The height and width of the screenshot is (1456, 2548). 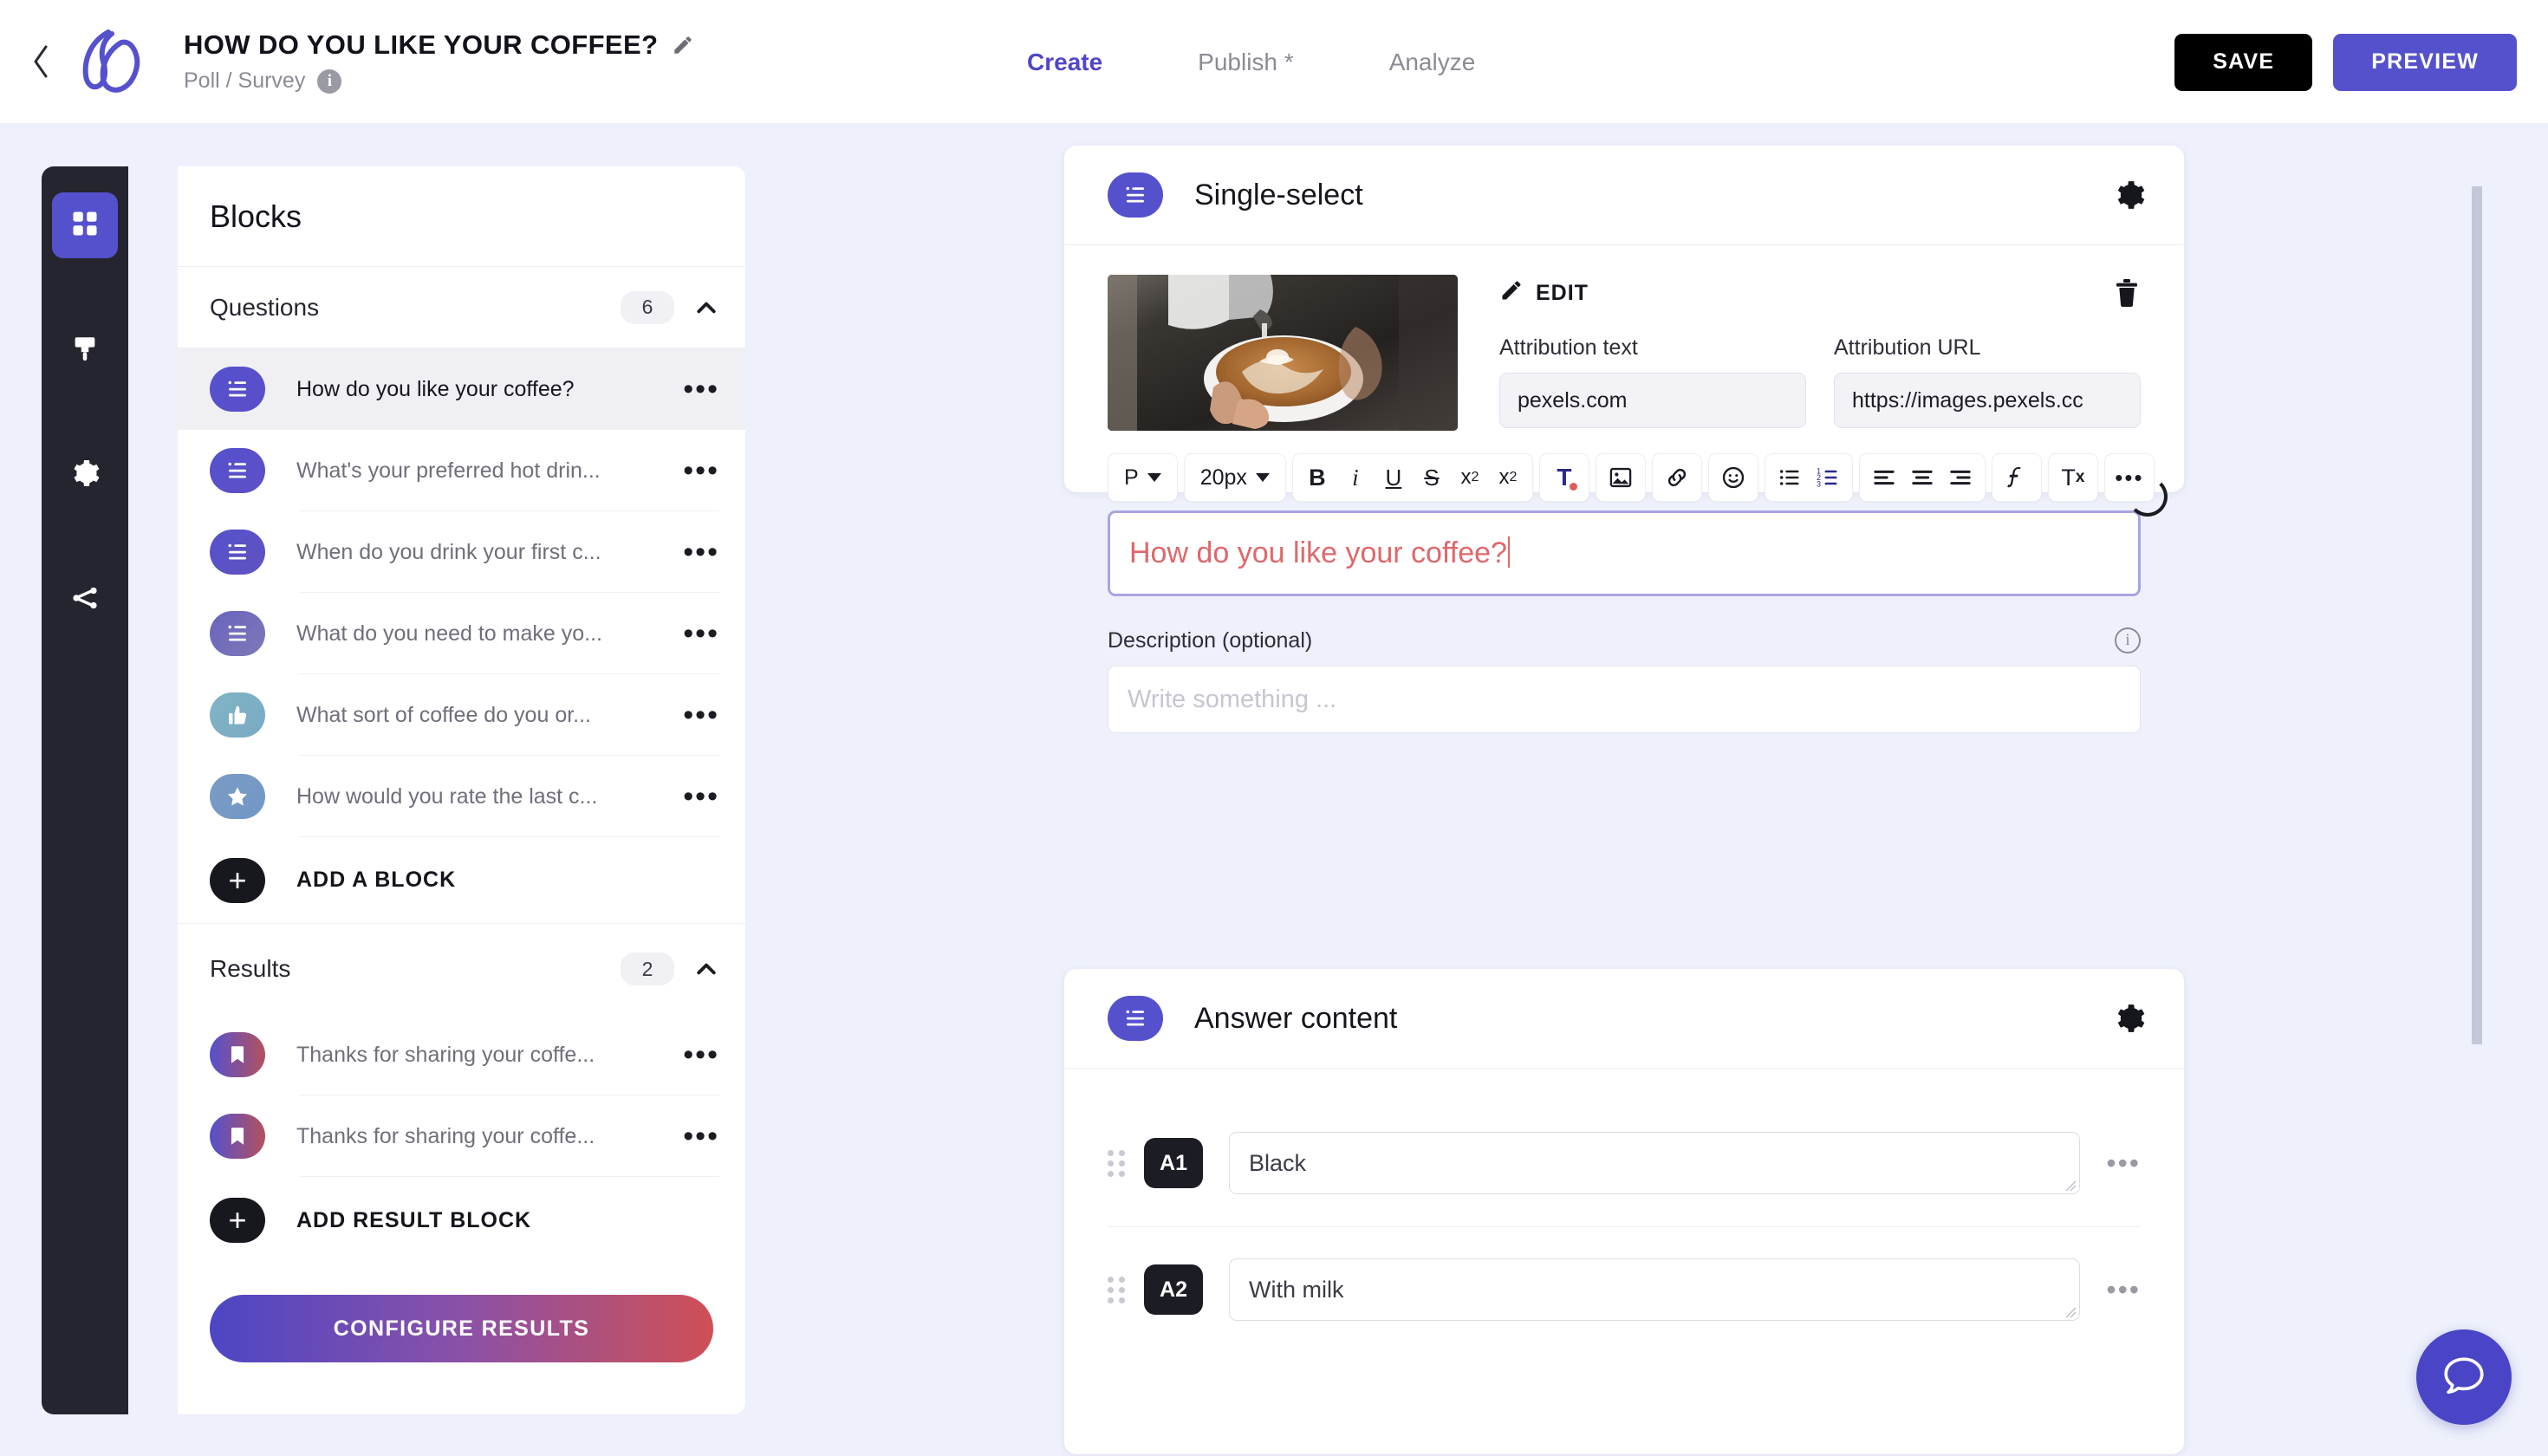 What do you see at coordinates (461, 1054) in the screenshot?
I see `result-list-item-1: Thanks for sharing your coffe... •••` at bounding box center [461, 1054].